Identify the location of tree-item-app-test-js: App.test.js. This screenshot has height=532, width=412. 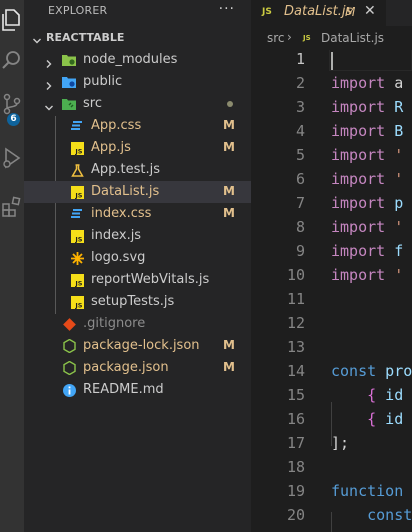
(137, 170).